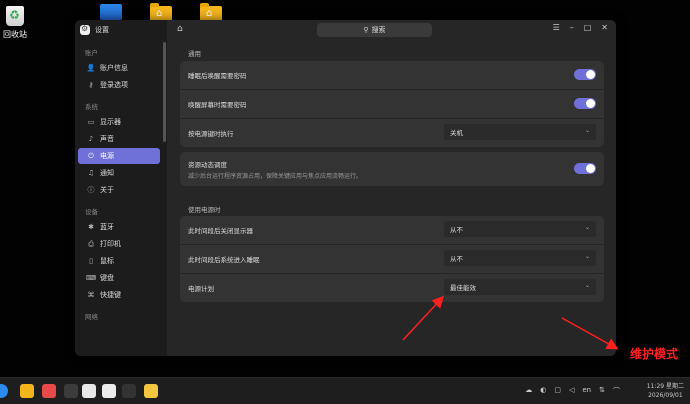 Image resolution: width=690 pixels, height=404 pixels. What do you see at coordinates (91, 68) in the screenshot?
I see `user-icon: 👤` at bounding box center [91, 68].